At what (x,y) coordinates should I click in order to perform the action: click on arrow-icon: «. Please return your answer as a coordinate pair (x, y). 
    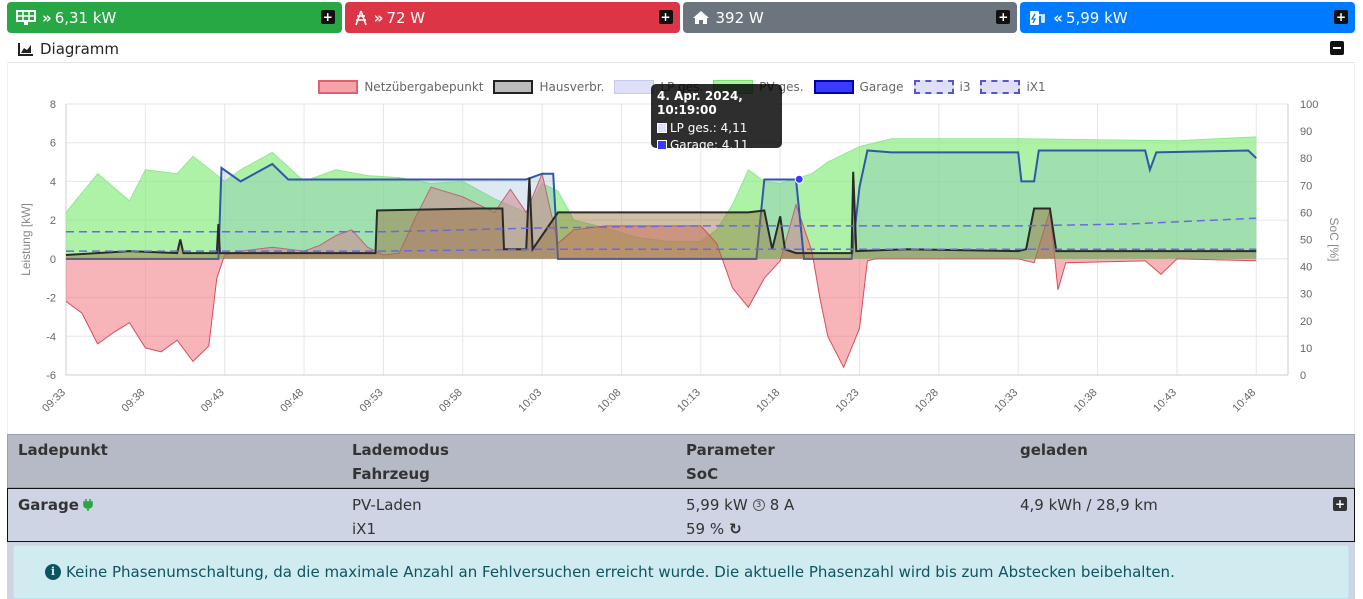
    Looking at the image, I should click on (1058, 17).